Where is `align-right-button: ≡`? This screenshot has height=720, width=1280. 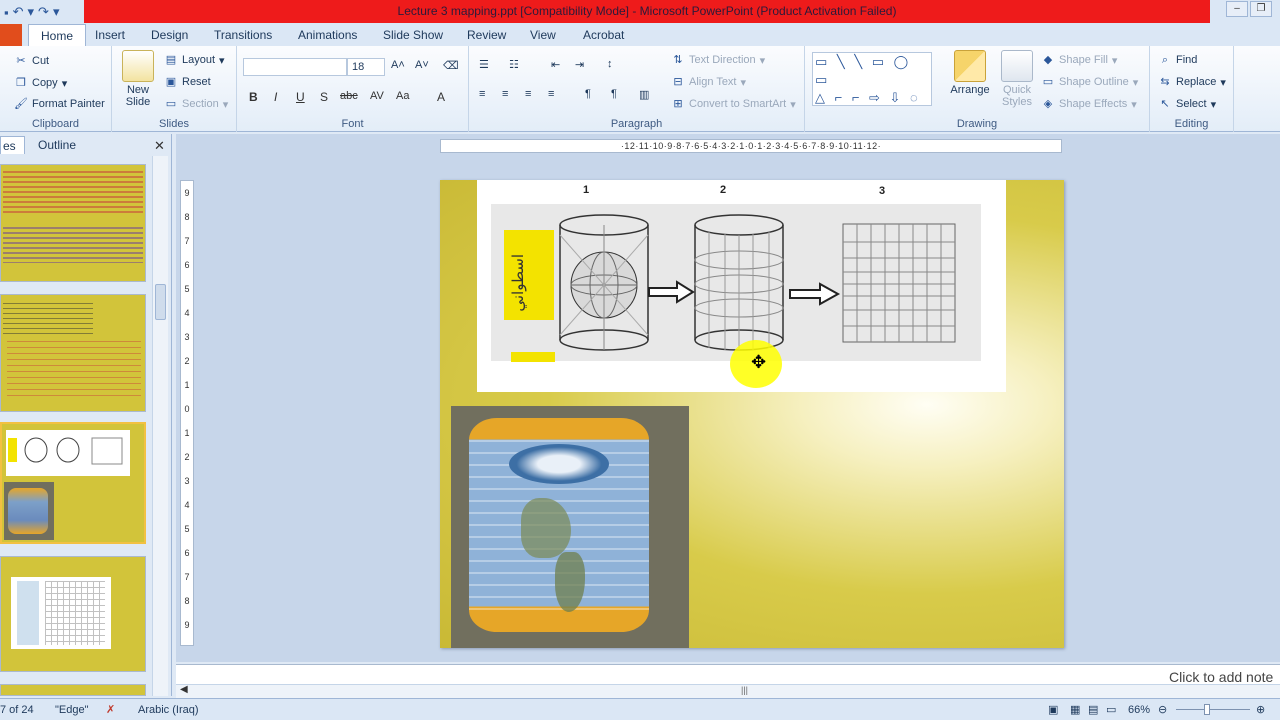 align-right-button: ≡ is located at coordinates (528, 94).